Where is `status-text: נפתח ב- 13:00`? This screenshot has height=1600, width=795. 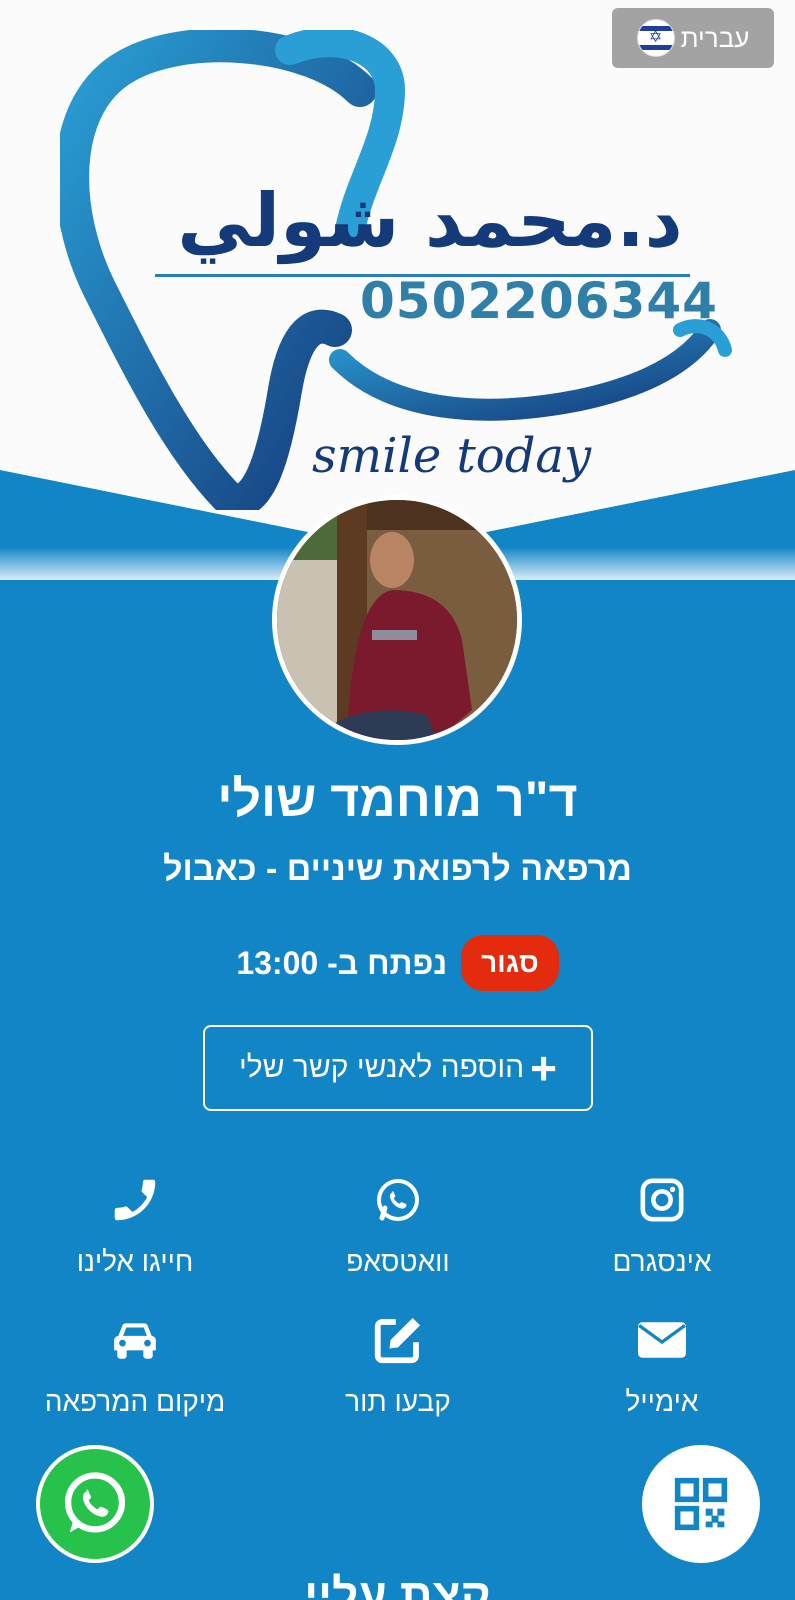 status-text: נפתח ב- 13:00 is located at coordinates (342, 962).